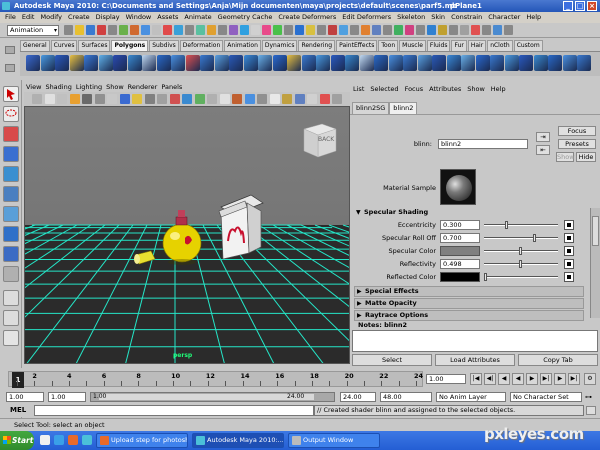 Image resolution: width=600 pixels, height=450 pixels. Describe the element at coordinates (317, 45) in the screenshot. I see `shelf-tab-rendering: Rendering` at that location.